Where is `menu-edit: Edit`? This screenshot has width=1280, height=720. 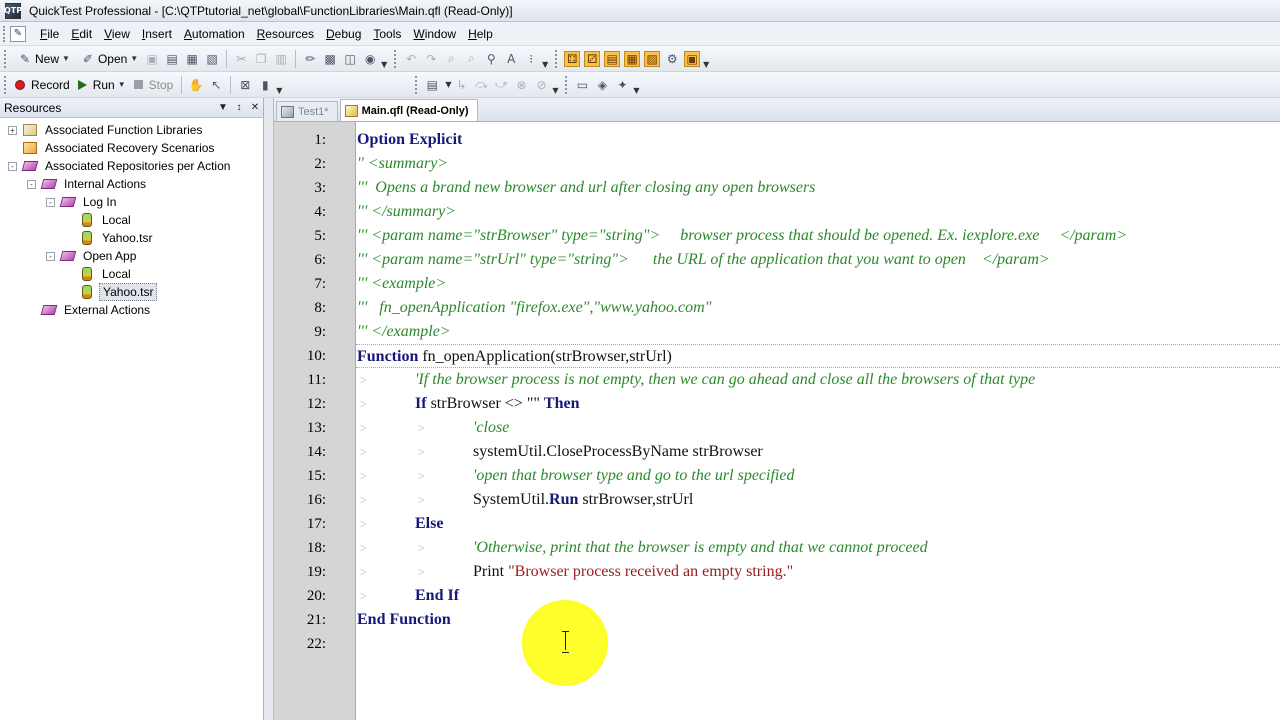 menu-edit: Edit is located at coordinates (81, 34).